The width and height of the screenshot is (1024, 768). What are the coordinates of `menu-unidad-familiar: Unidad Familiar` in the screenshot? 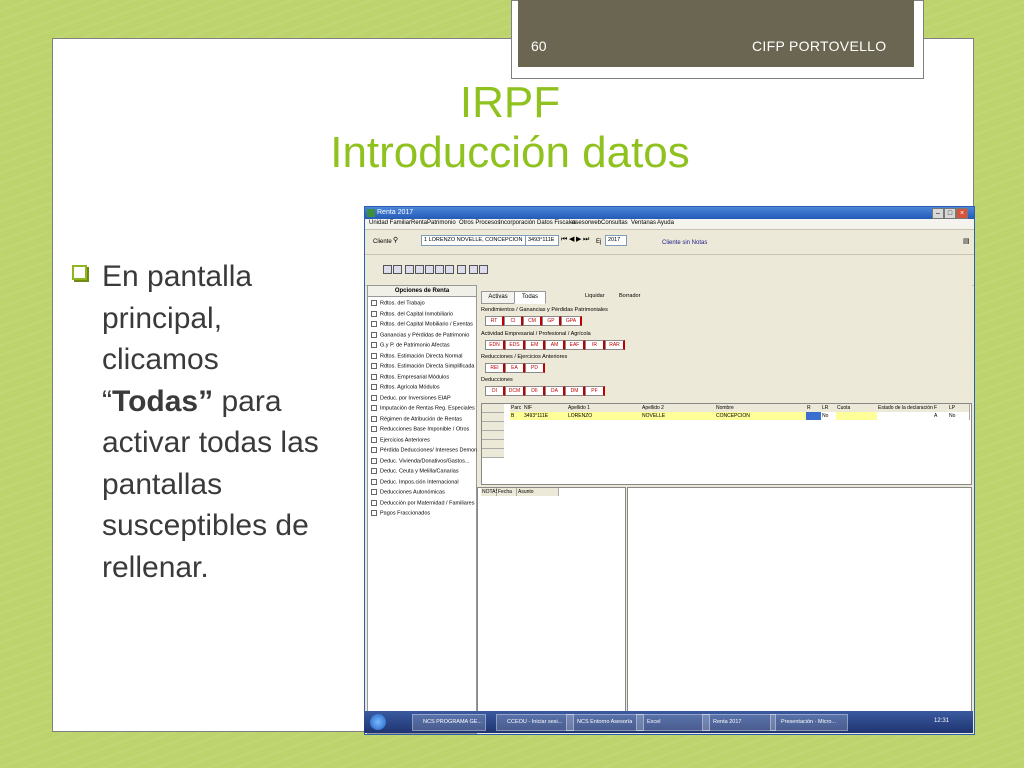 It's located at (390, 223).